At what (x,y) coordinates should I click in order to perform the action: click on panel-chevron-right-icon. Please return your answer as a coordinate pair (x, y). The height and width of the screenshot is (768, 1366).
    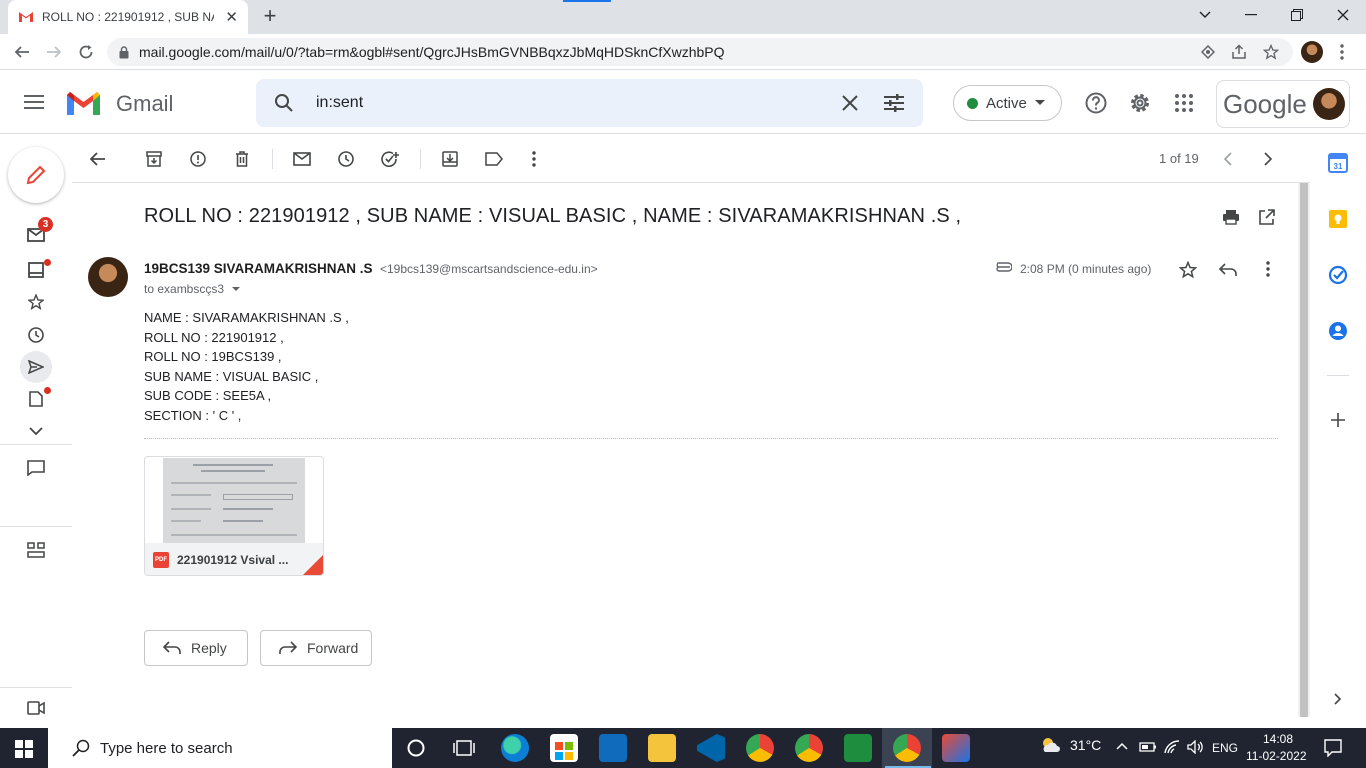
    Looking at the image, I should click on (1338, 699).